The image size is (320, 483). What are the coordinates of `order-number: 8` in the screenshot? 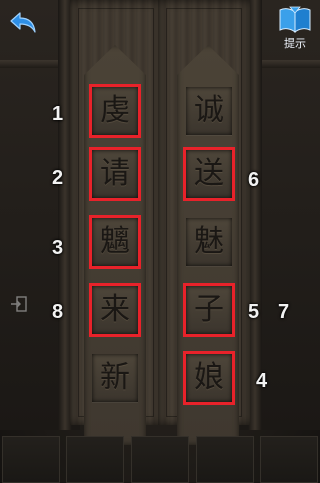 It's located at (58, 312).